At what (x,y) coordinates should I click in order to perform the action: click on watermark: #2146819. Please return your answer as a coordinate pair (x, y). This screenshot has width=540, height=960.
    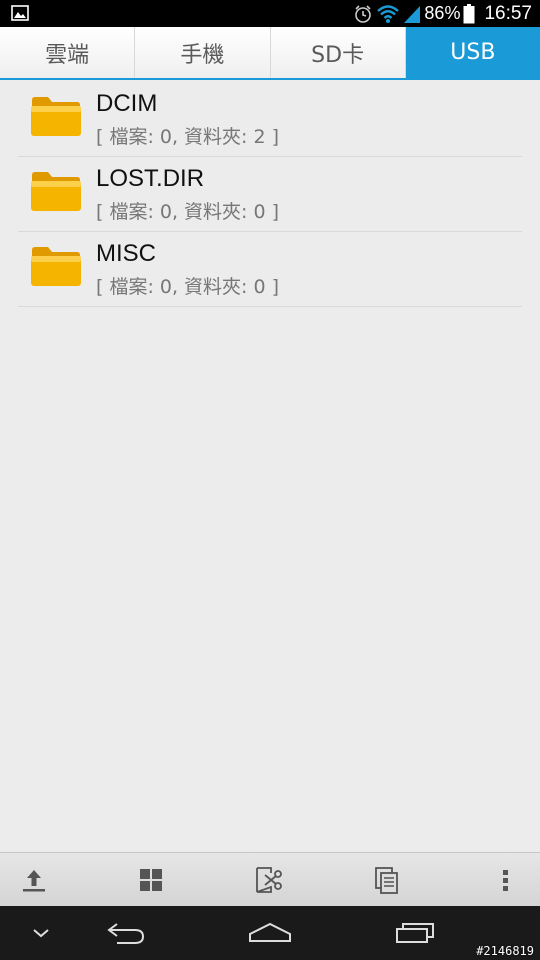
    Looking at the image, I should click on (505, 951).